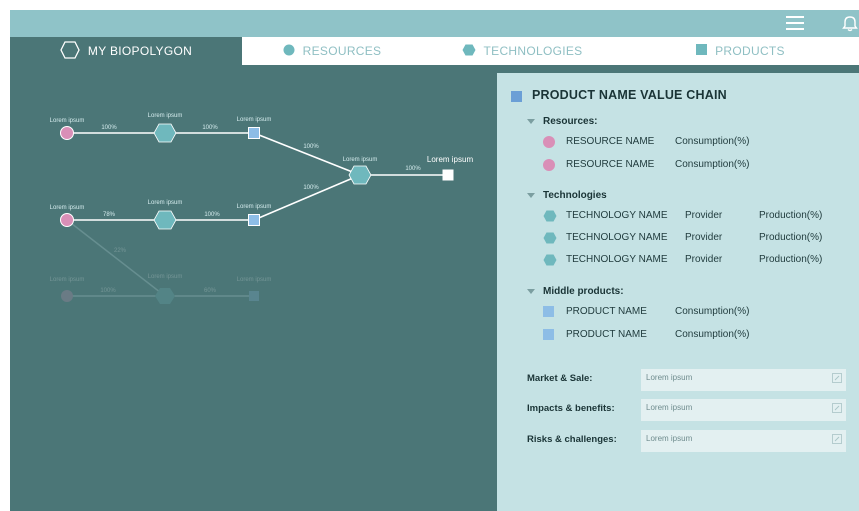 The height and width of the screenshot is (511, 859). I want to click on section-label: Technologies, so click(575, 195).